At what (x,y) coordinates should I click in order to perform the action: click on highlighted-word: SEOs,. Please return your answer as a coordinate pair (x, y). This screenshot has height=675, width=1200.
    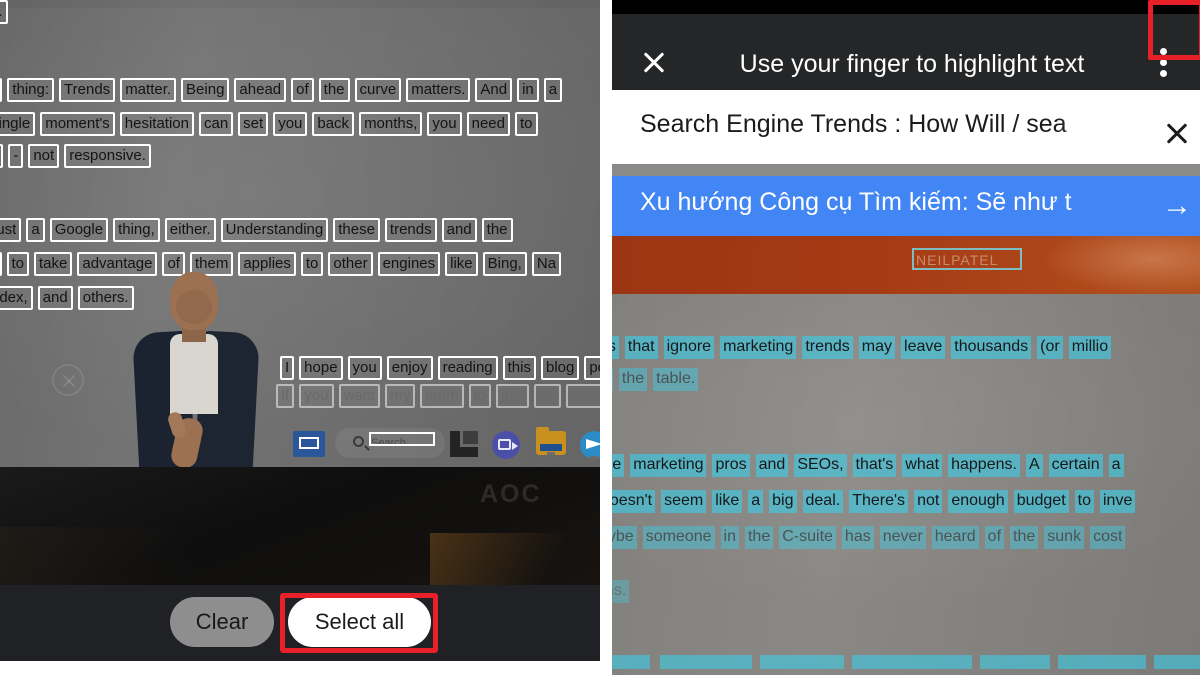
    Looking at the image, I should click on (820, 465).